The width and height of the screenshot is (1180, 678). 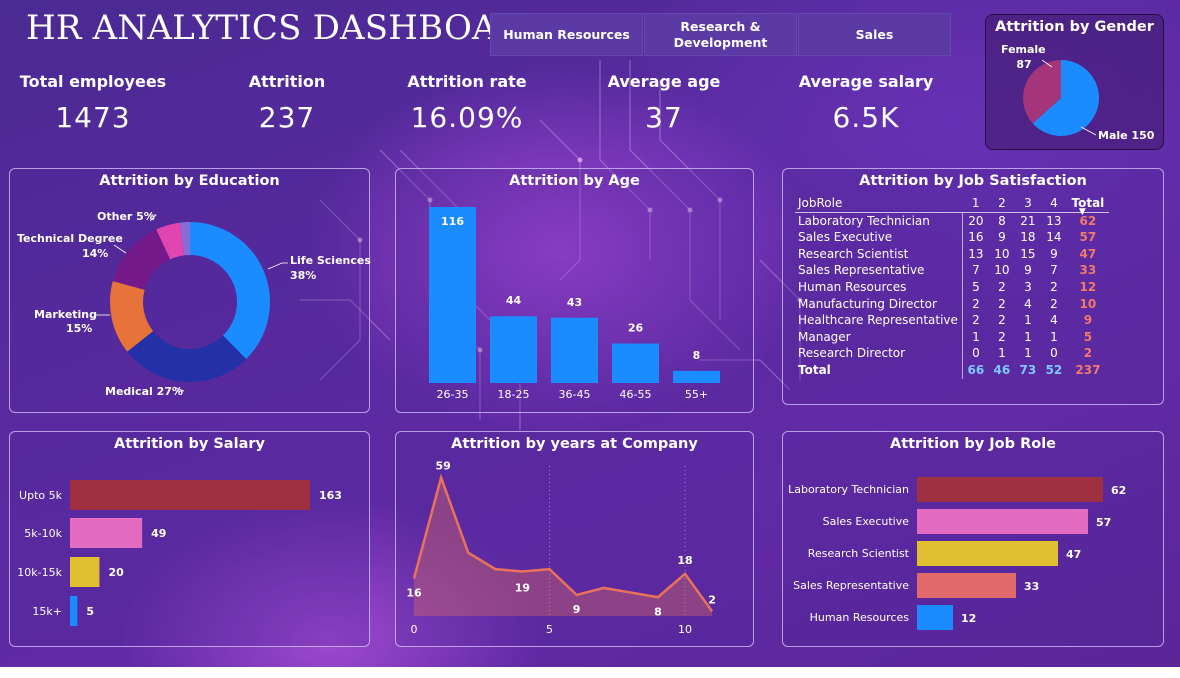 I want to click on kpi-total-employees: Total employees 1473, so click(x=93, y=103).